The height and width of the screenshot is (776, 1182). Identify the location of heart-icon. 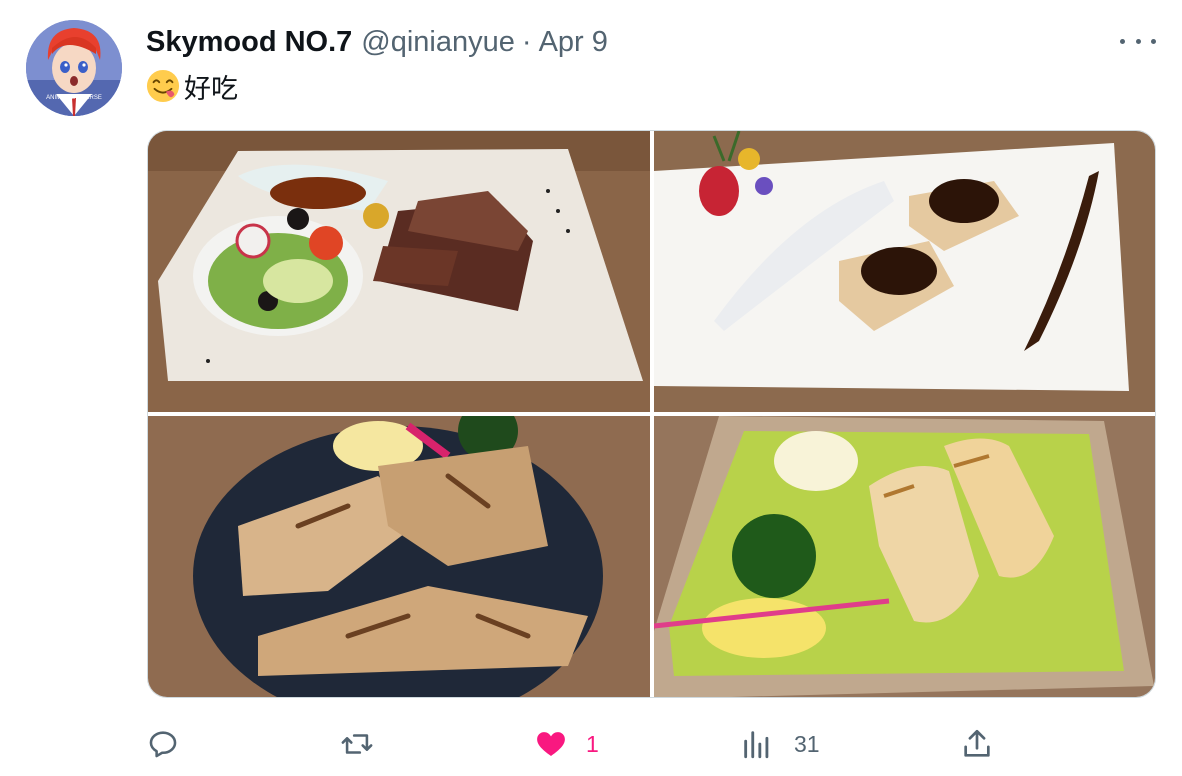
(551, 744).